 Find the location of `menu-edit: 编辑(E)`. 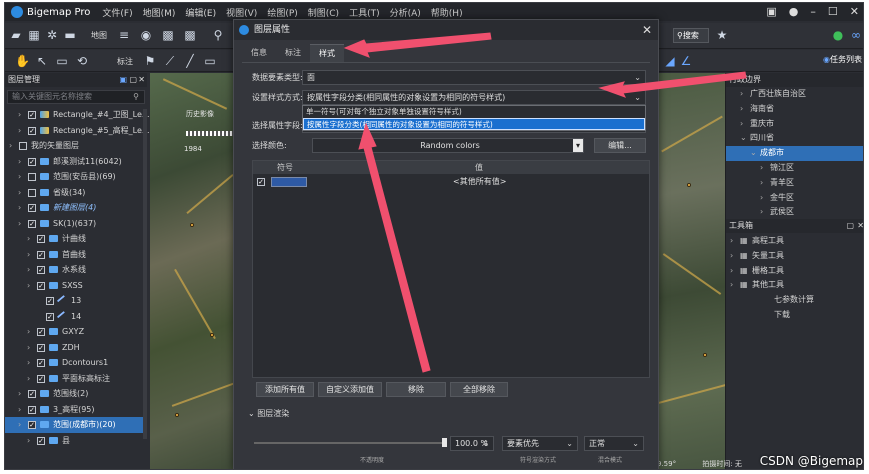

menu-edit: 编辑(E) is located at coordinates (200, 12).